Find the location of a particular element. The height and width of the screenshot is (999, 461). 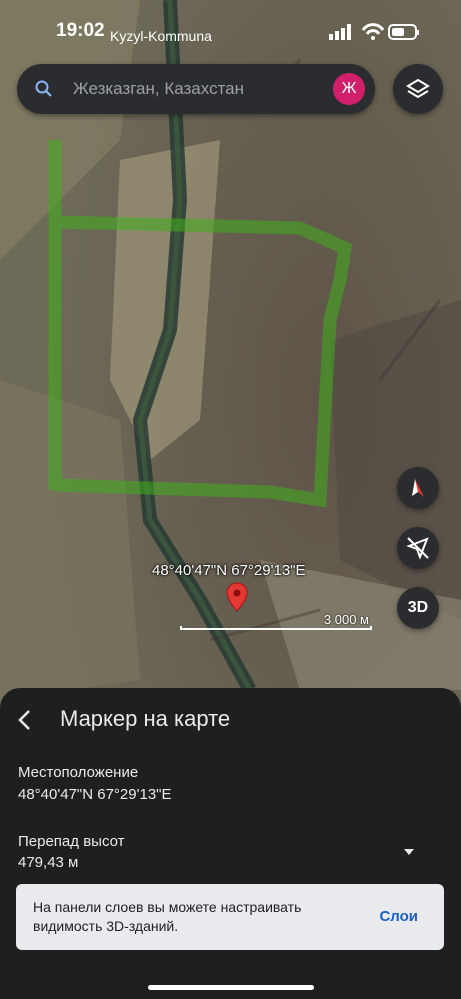

map-pin-icon is located at coordinates (237, 597).